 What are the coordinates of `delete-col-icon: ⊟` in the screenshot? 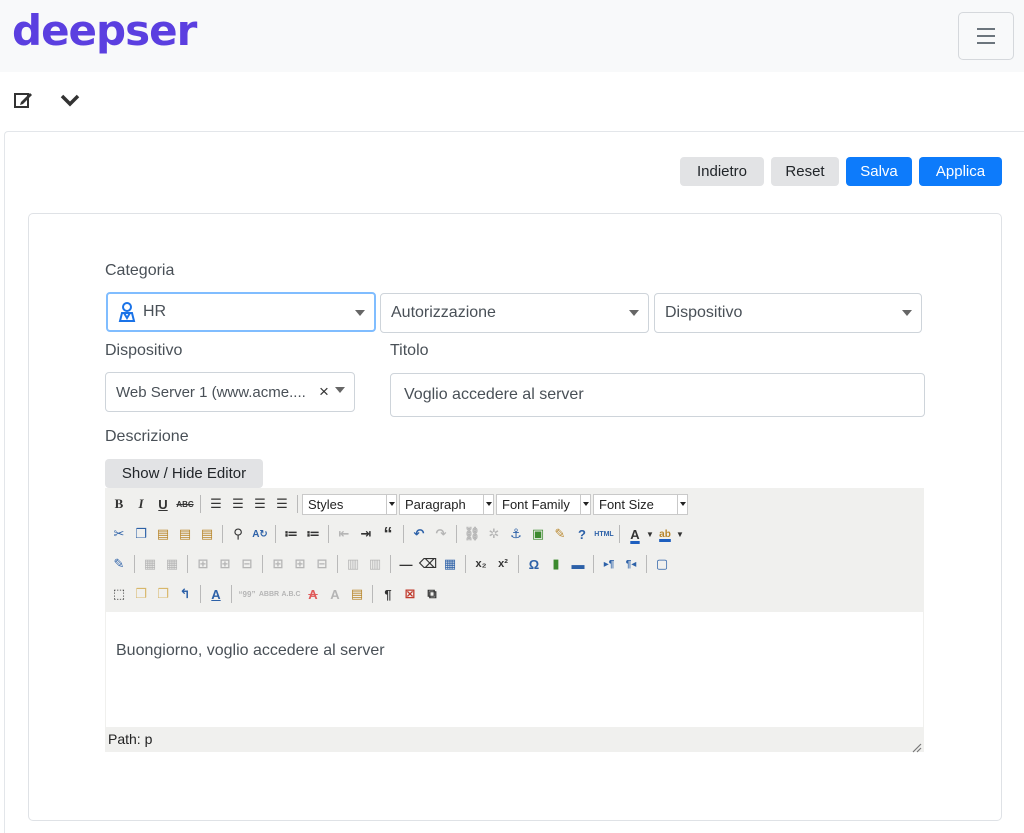 It's located at (322, 564).